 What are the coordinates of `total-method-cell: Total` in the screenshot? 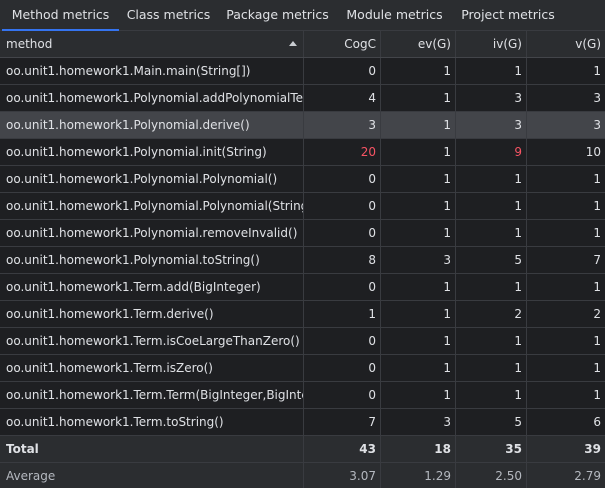 It's located at (152, 449).